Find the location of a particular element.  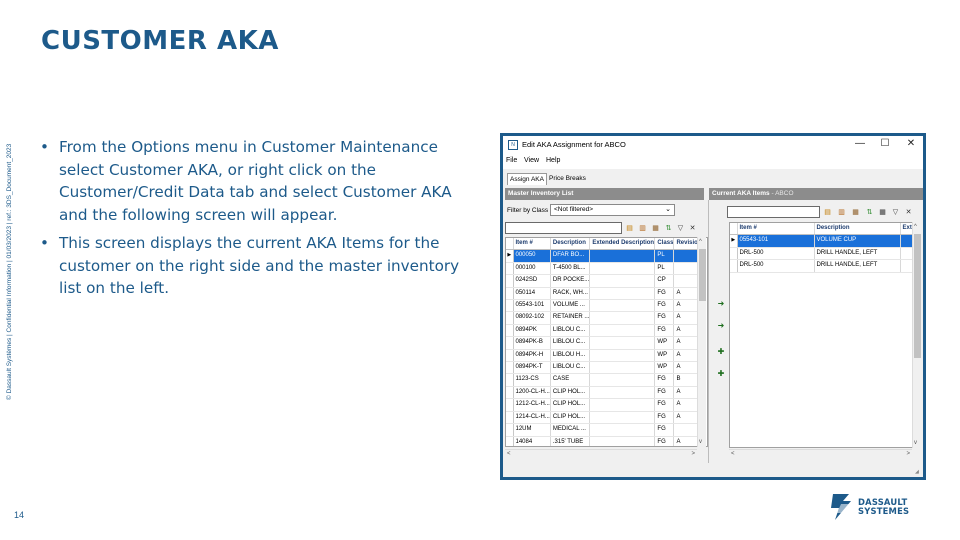

master-horizontal-scrollbar: < > is located at coordinates (601, 454).